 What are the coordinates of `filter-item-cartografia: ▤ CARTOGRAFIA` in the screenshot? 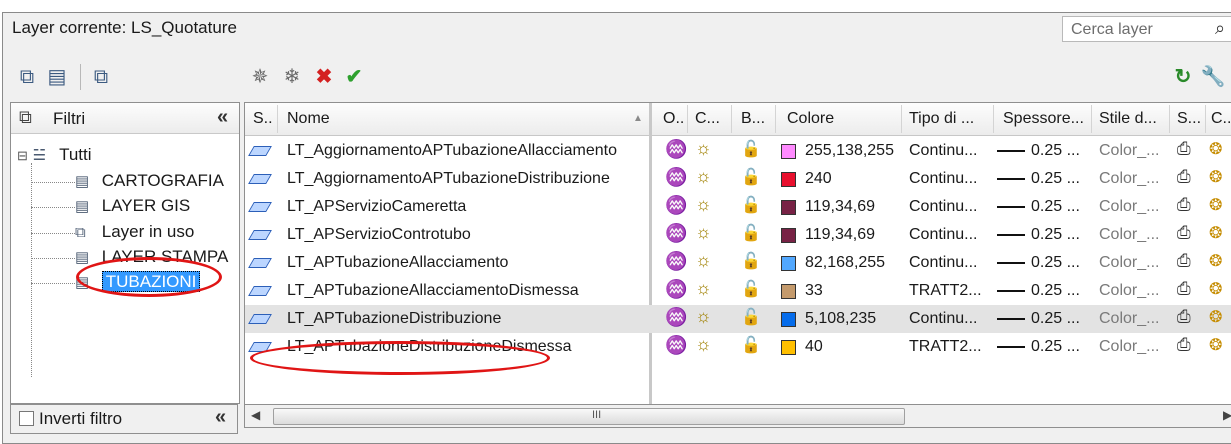 It's located at (149, 181).